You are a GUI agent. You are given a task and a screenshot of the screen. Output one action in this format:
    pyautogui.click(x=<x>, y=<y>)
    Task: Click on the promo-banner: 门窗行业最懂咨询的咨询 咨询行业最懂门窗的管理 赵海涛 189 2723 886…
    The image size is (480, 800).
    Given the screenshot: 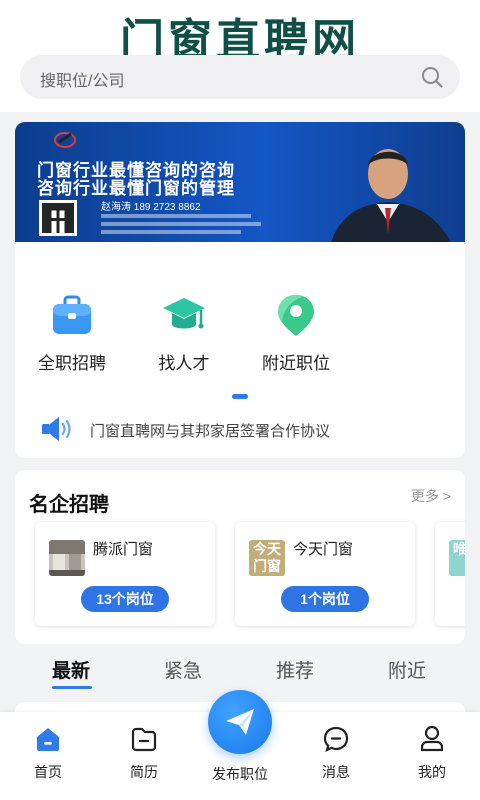 What is the action you would take?
    pyautogui.click(x=240, y=182)
    